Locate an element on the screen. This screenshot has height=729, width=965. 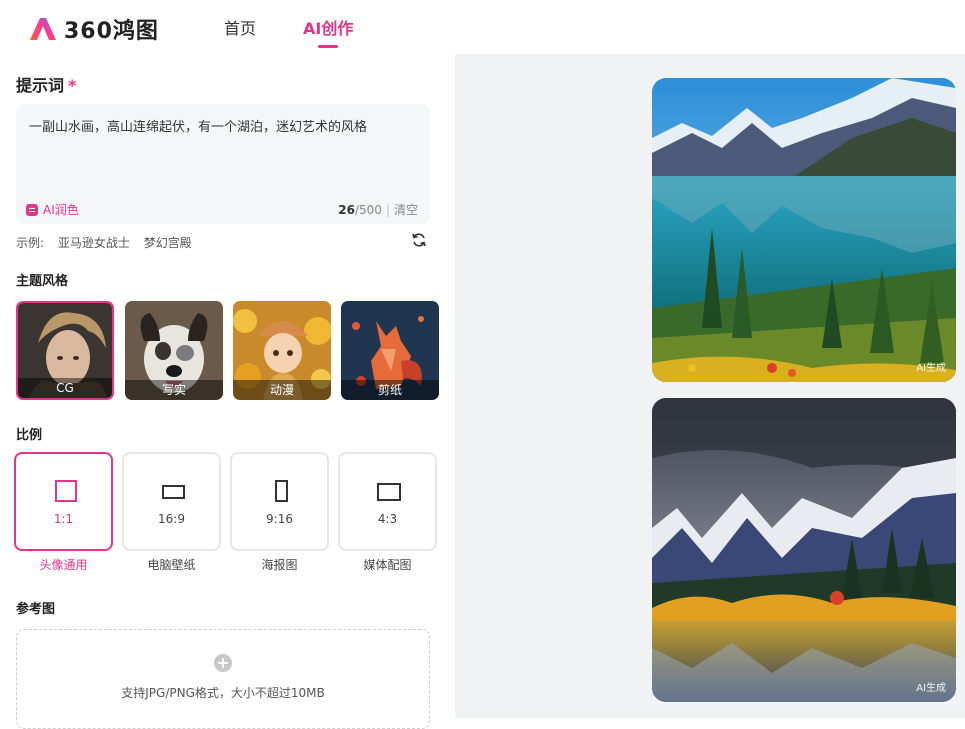
prompt-text: 一副山水画，高山连绵起伏，有一个湖泊，迷幻艺术的风格 is located at coordinates (198, 125).